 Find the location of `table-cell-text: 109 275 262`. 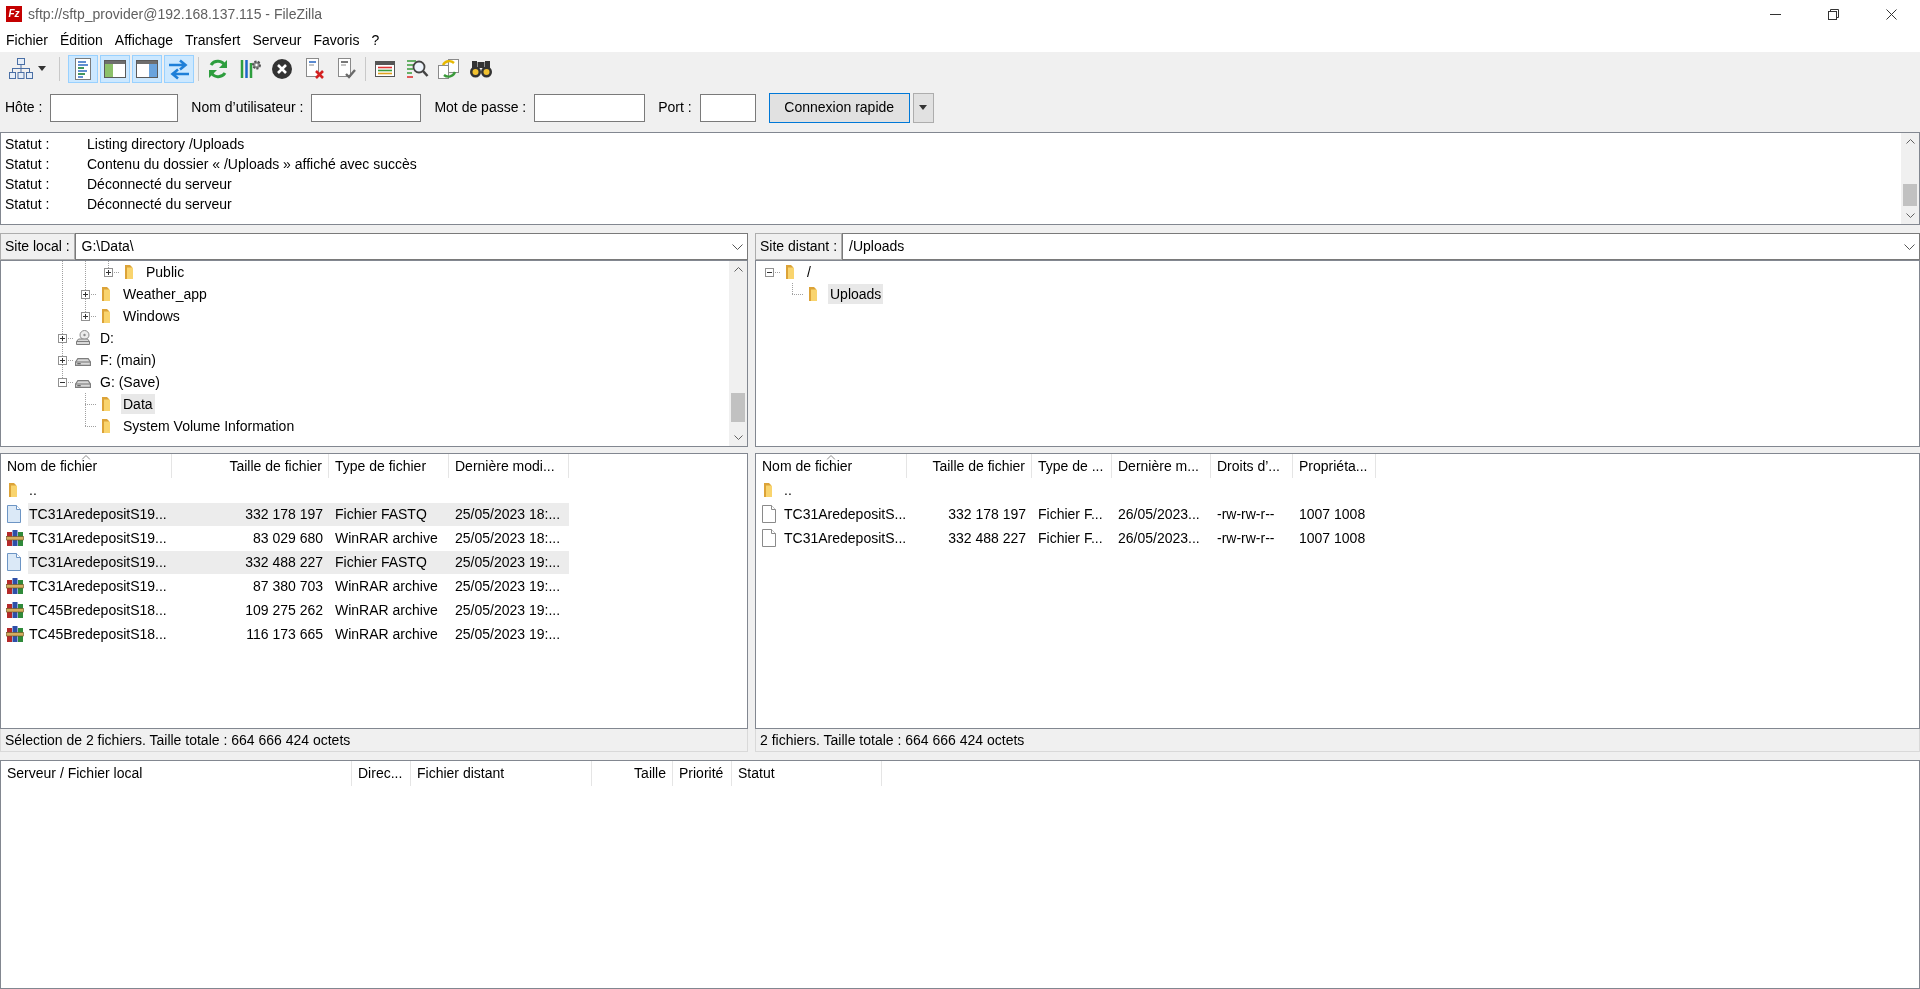

table-cell-text: 109 275 262 is located at coordinates (284, 610).